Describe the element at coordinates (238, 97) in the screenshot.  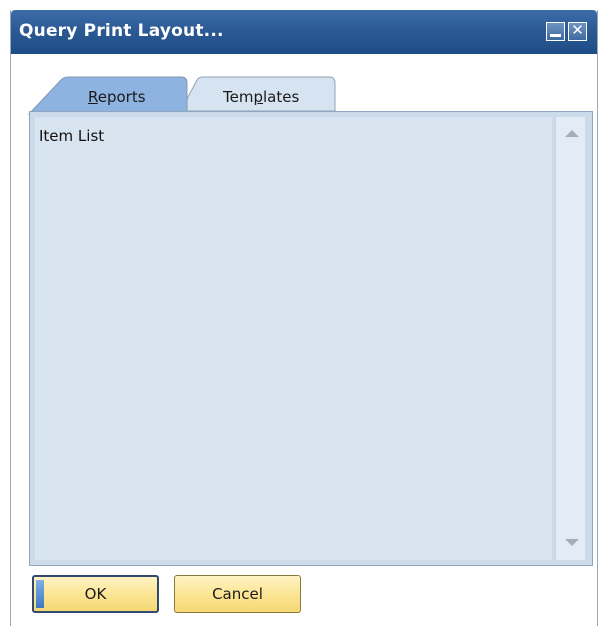
I see `tab-templates-label-start: Tem` at that location.